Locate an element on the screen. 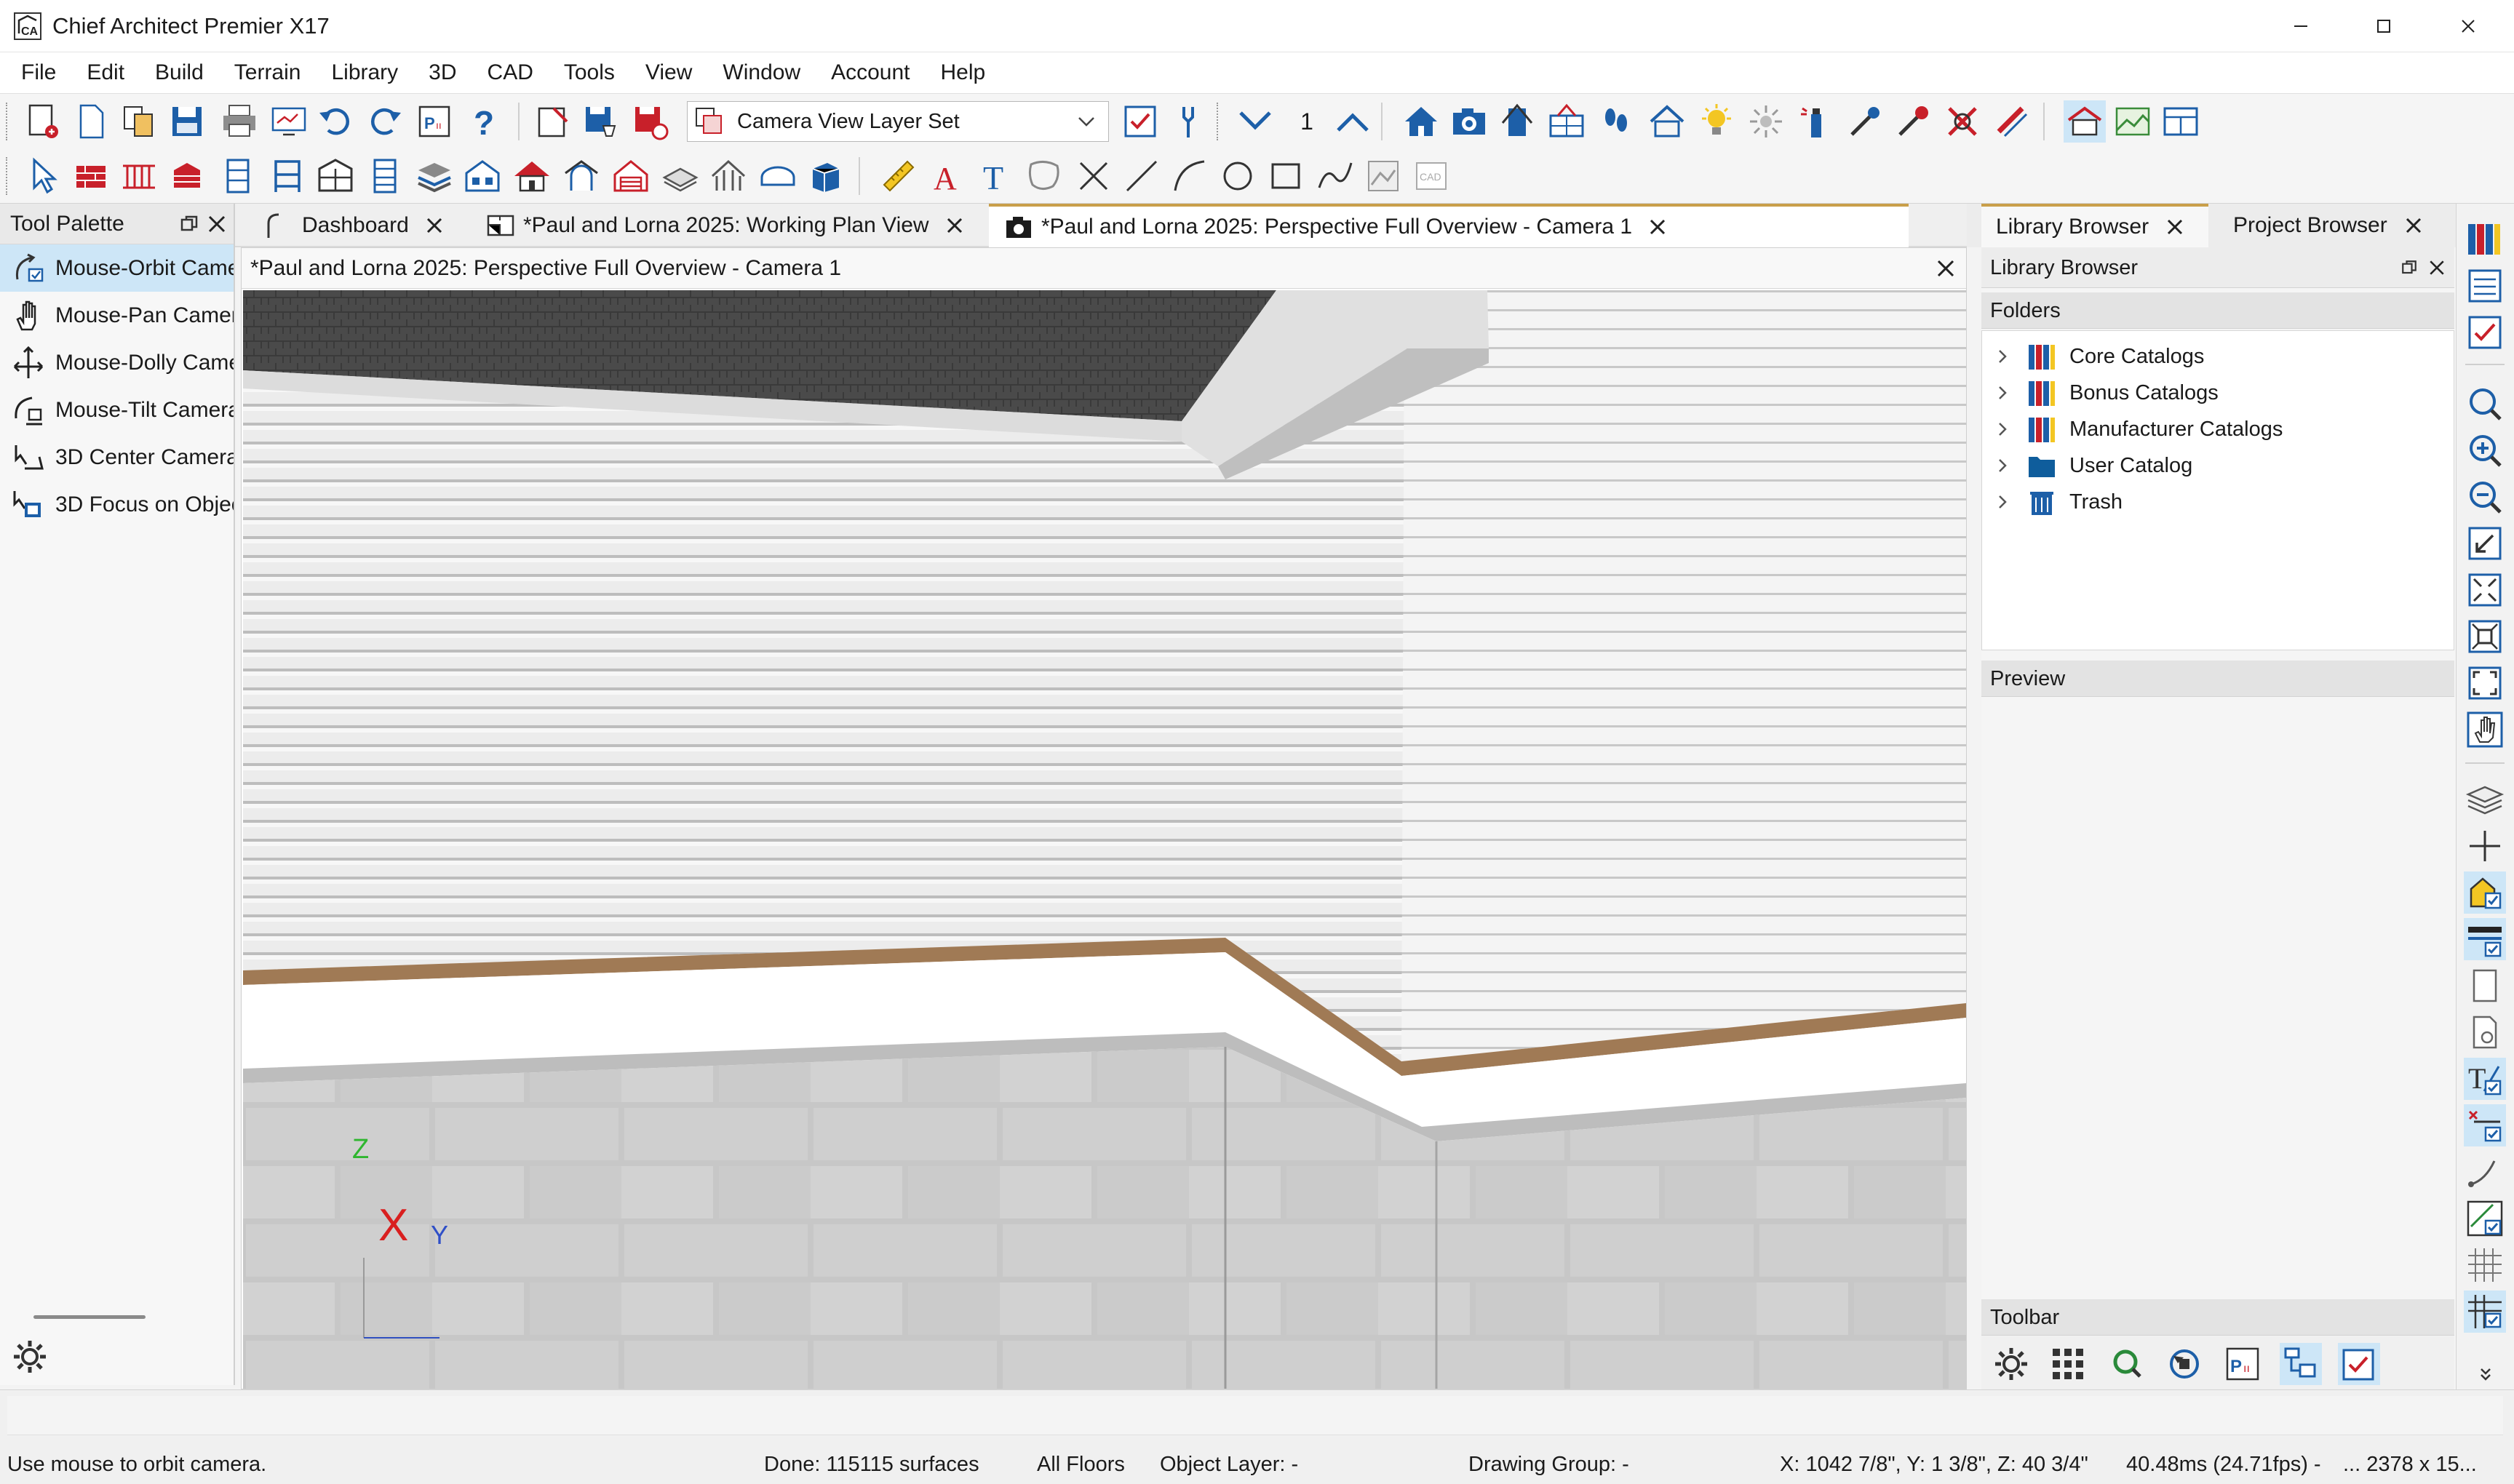  arc-button is located at coordinates (1190, 176).